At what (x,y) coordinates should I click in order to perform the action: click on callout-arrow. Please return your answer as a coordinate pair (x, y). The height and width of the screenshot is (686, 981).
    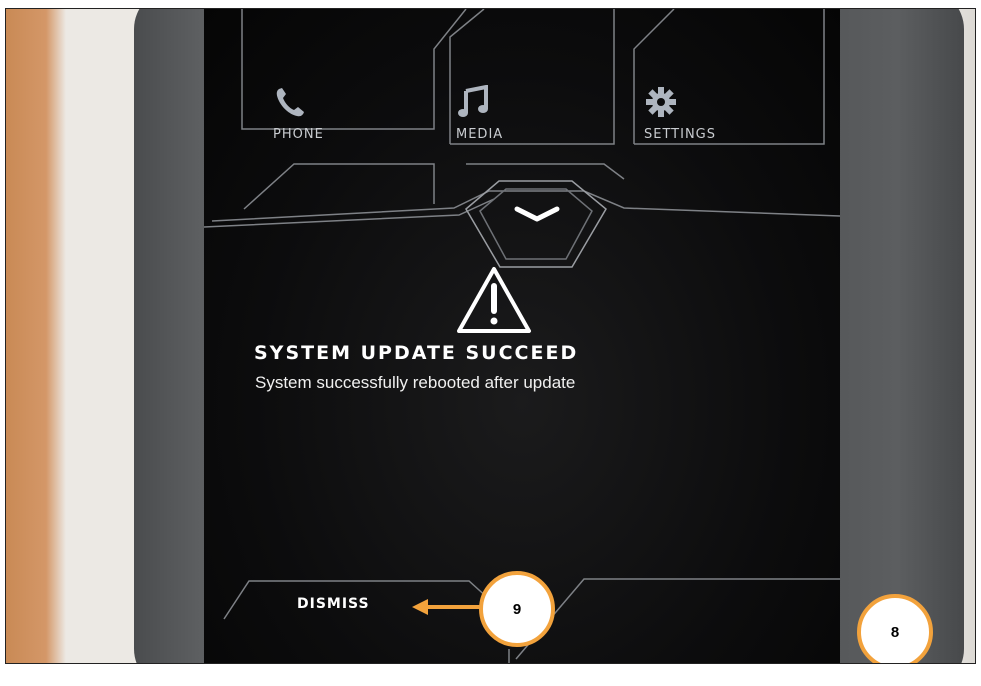
    Looking at the image, I should click on (449, 607).